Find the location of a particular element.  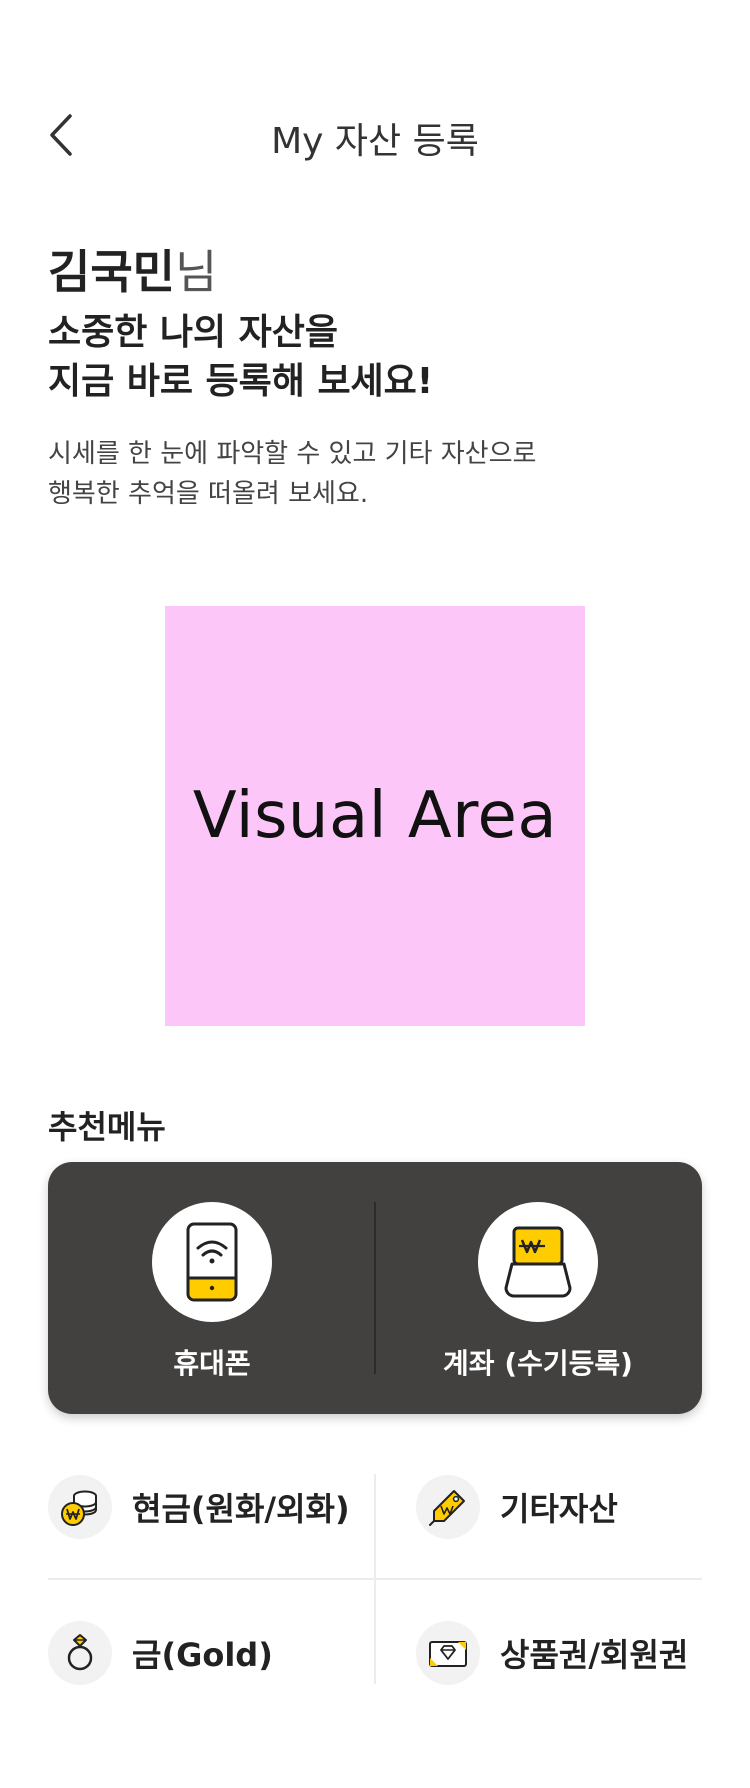

asset-item-gold: 금(Gold) is located at coordinates (208, 1653).